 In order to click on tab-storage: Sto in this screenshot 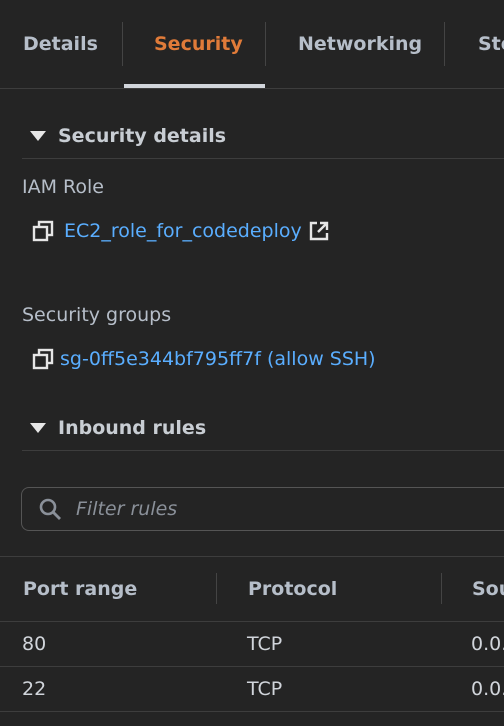, I will do `click(491, 44)`.